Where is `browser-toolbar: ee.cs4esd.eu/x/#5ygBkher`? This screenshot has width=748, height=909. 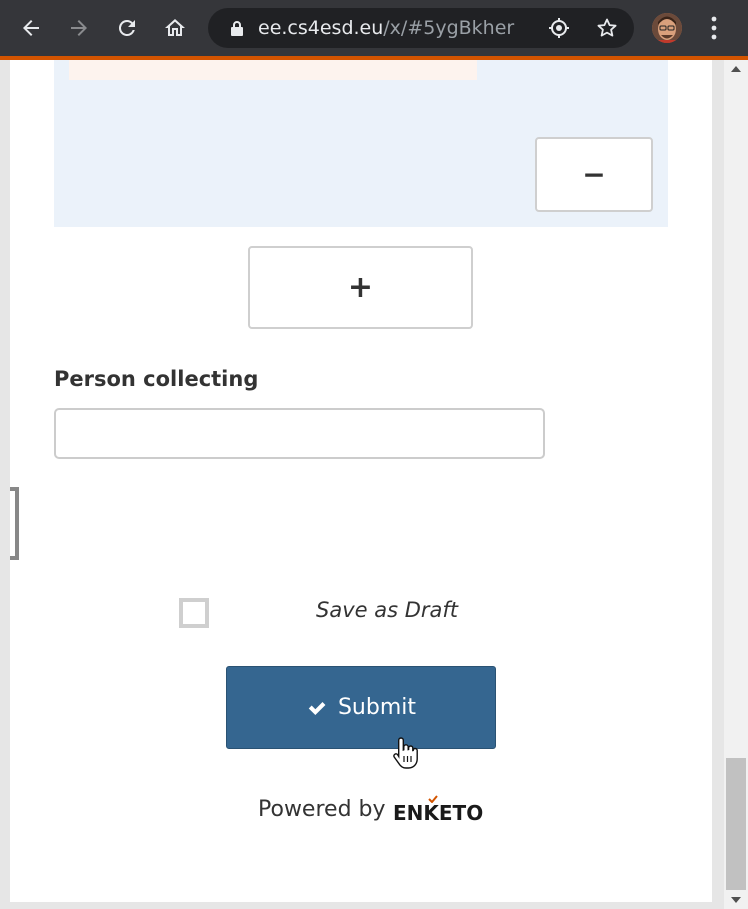 browser-toolbar: ee.cs4esd.eu/x/#5ygBkher is located at coordinates (374, 28).